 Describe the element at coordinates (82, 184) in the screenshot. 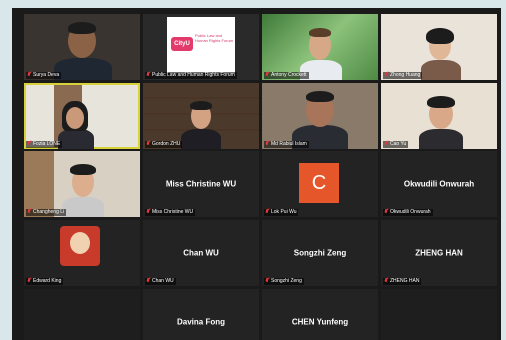

I see `participant-tile-changheng-li: Changheng Li` at that location.